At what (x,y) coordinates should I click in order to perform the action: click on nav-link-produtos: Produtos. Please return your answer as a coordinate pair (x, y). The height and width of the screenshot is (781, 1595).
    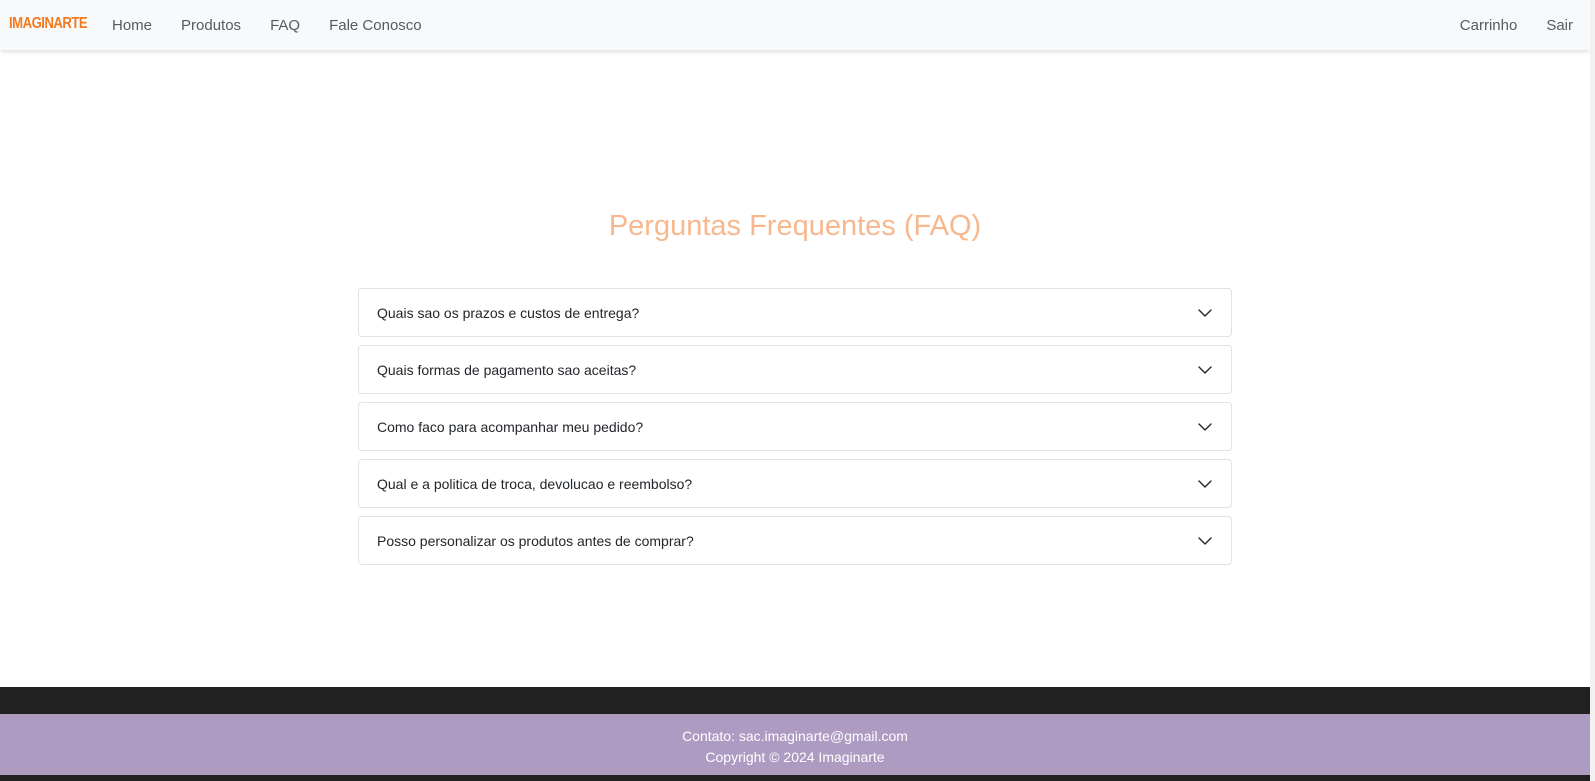
    Looking at the image, I should click on (211, 25).